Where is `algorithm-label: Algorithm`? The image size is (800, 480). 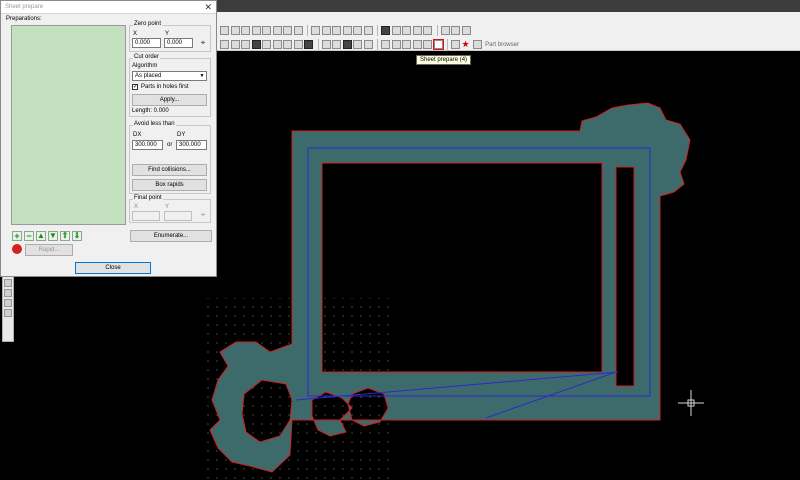
algorithm-label: Algorithm is located at coordinates (145, 66).